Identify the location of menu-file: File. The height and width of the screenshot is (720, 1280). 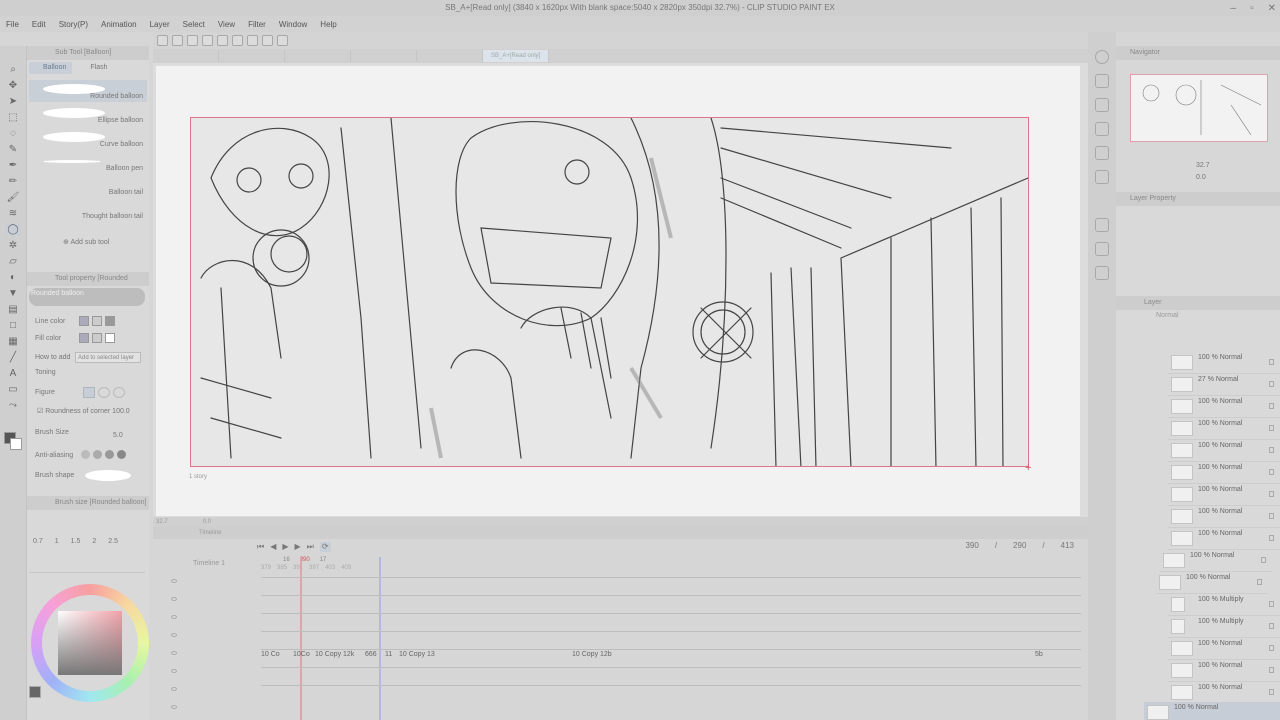
(12, 24).